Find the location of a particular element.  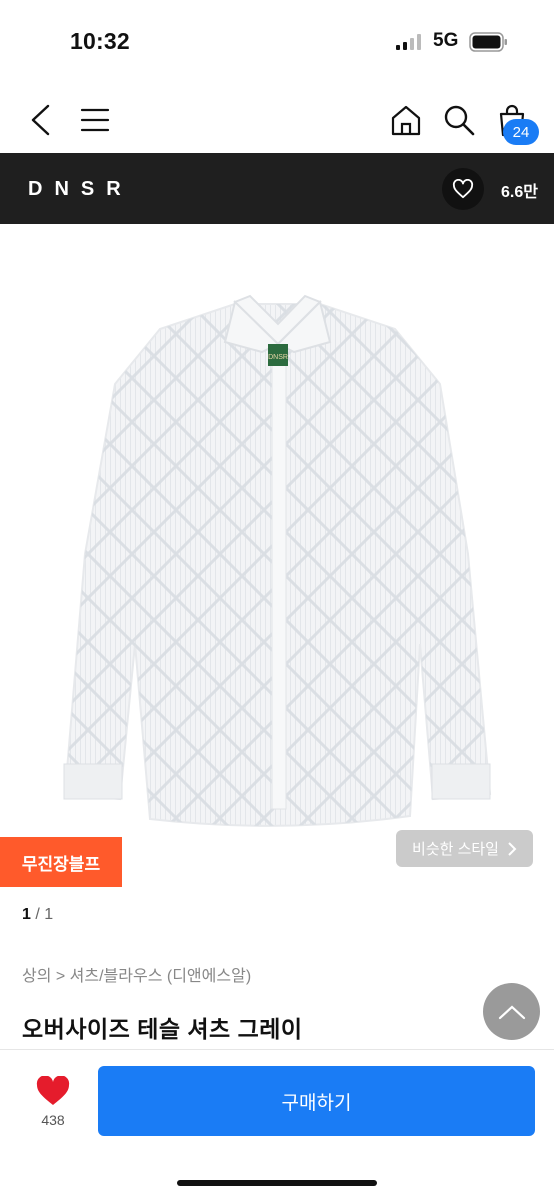

scroll-top-button is located at coordinates (511, 1011).